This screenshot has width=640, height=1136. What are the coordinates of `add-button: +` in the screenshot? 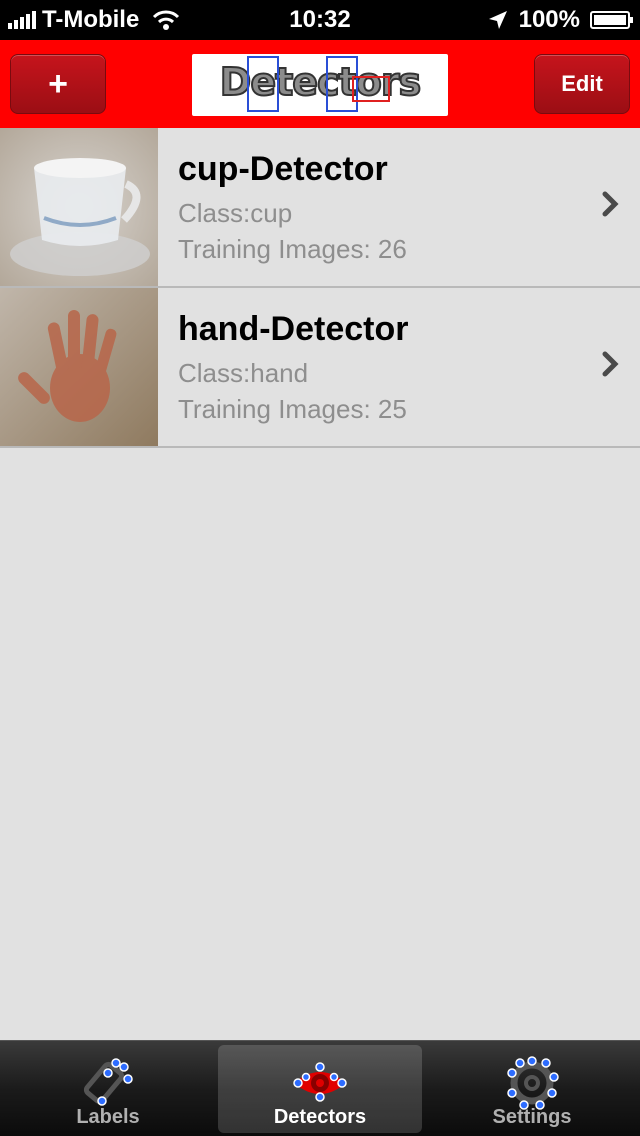 It's located at (58, 84).